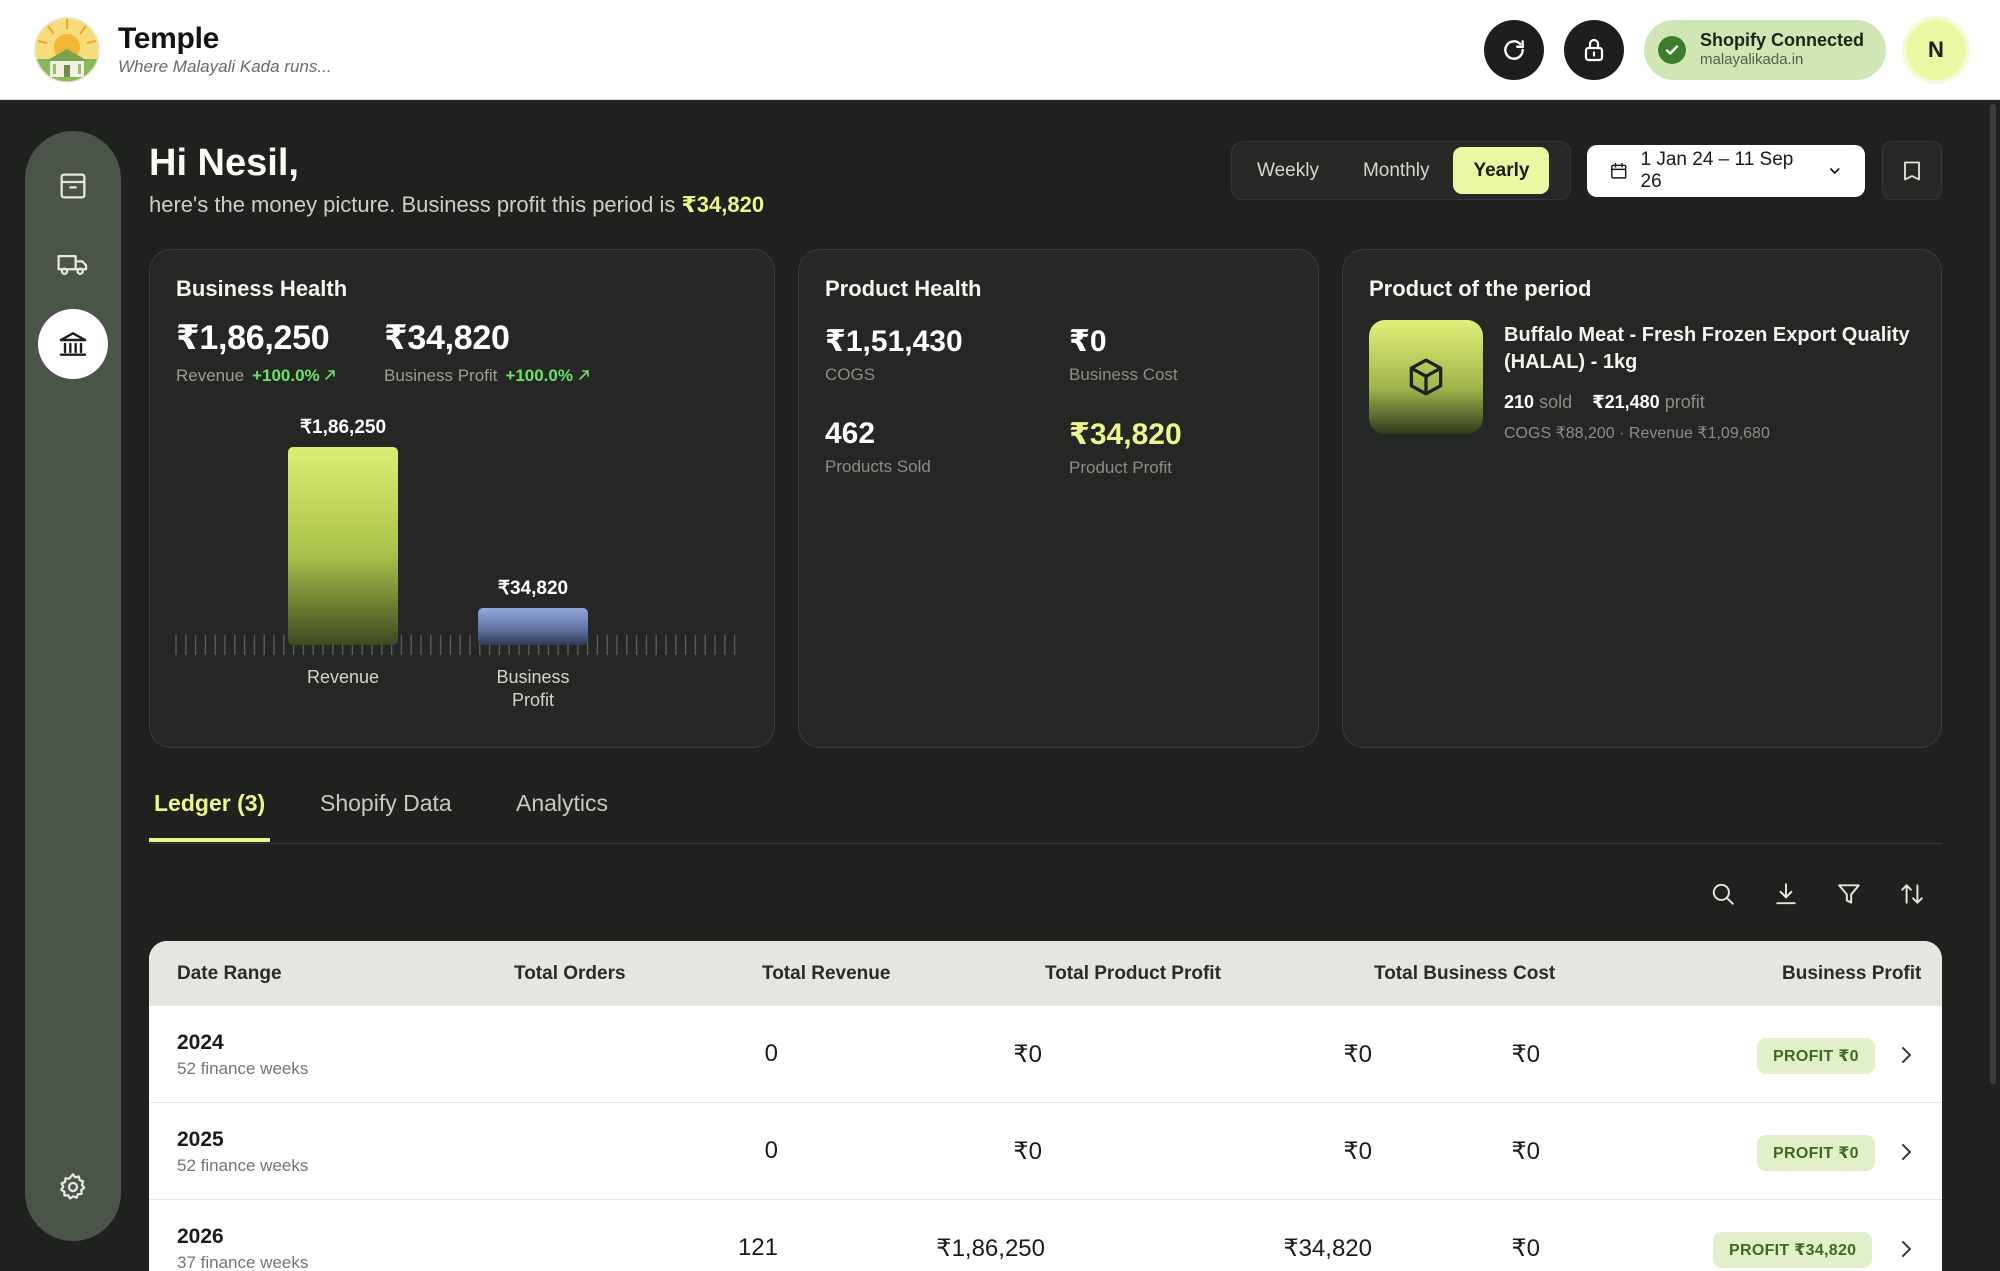 The image size is (2000, 1271). Describe the element at coordinates (330, 375) in the screenshot. I see `trend-up-icon` at that location.